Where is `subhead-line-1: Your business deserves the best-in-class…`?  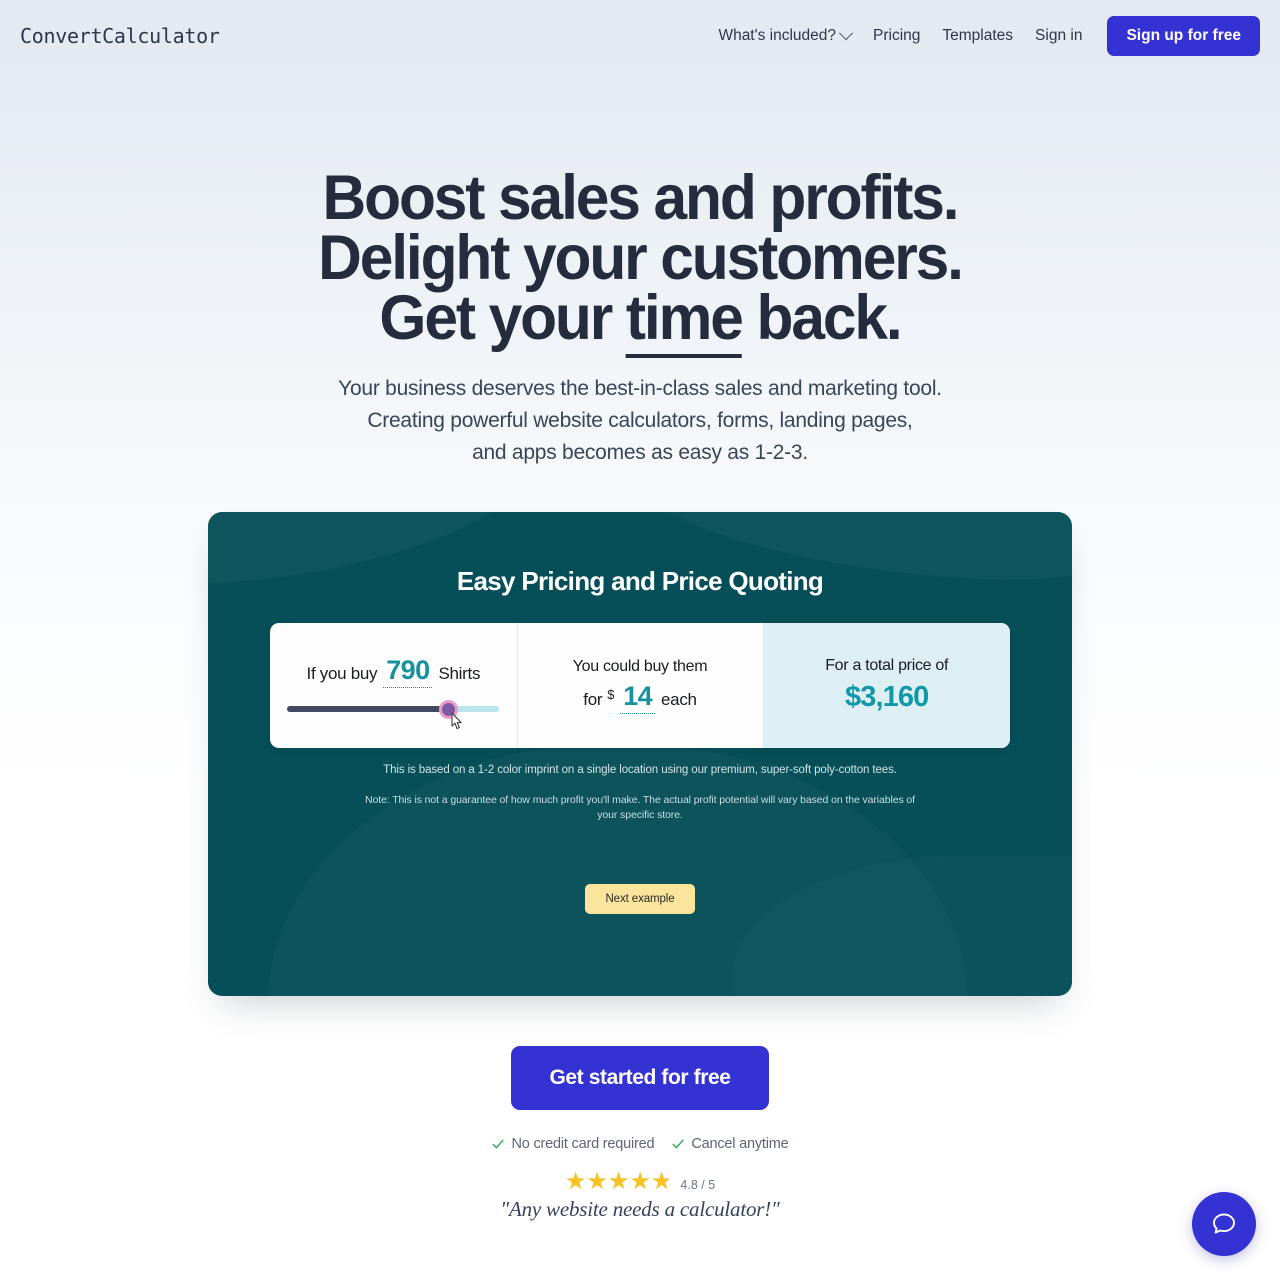
subhead-line-1: Your business deserves the best-in-class… is located at coordinates (640, 388).